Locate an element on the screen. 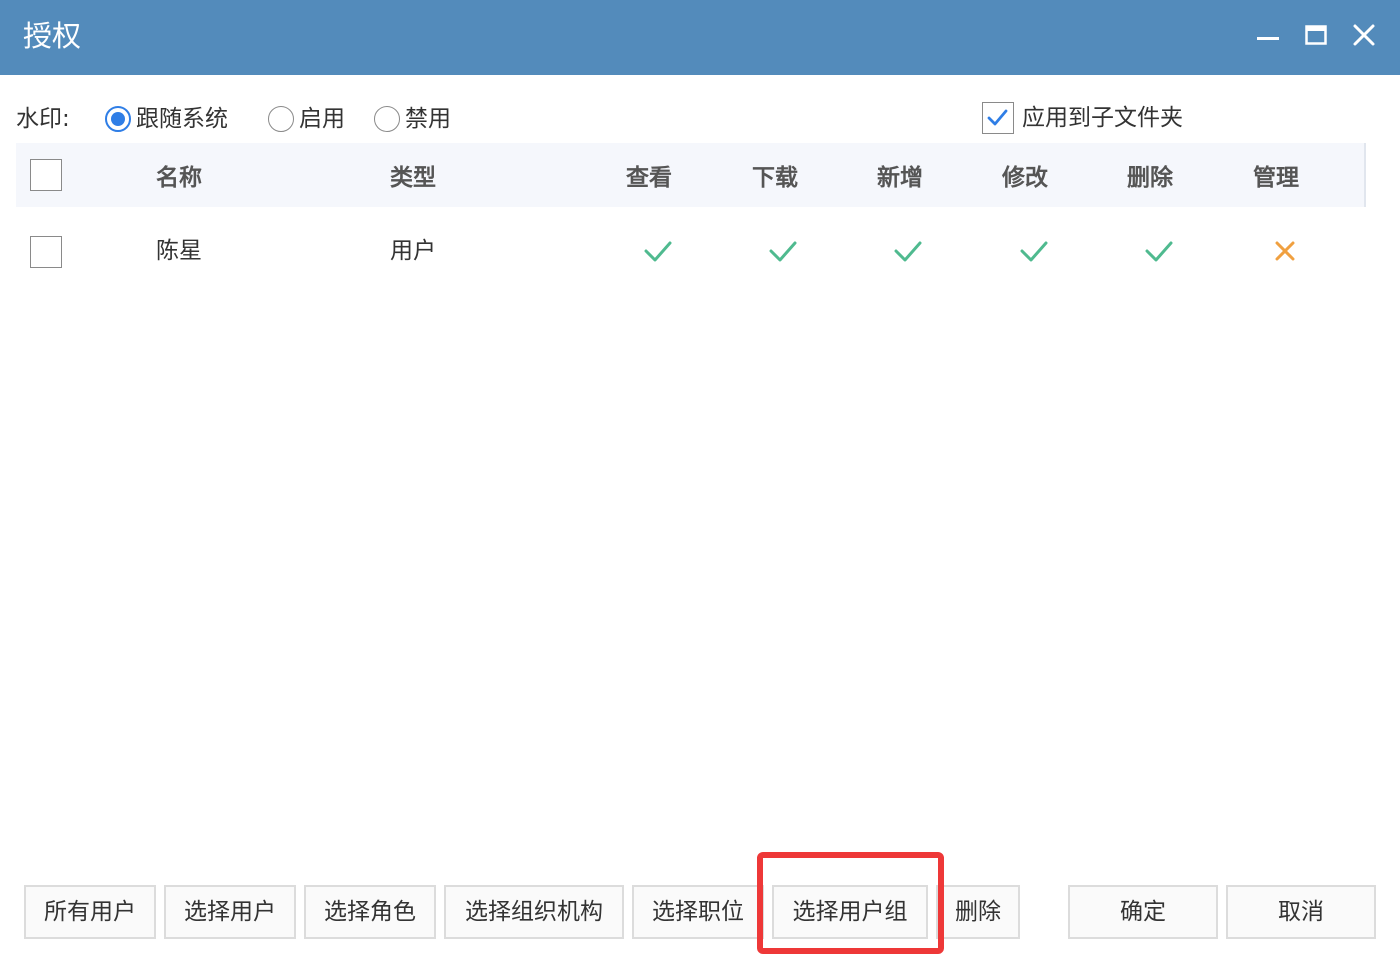 This screenshot has height=958, width=1400. modify-permission-check-icon is located at coordinates (1034, 251).